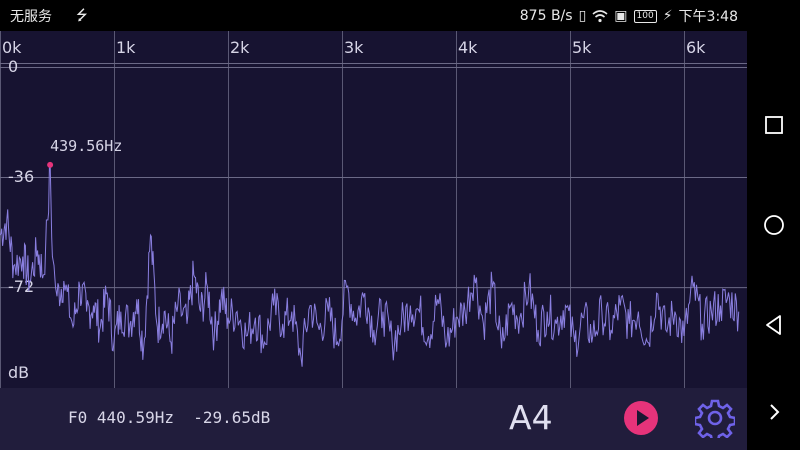 This screenshot has width=800, height=450. What do you see at coordinates (13, 66) in the screenshot?
I see `y-tick-label: 0` at bounding box center [13, 66].